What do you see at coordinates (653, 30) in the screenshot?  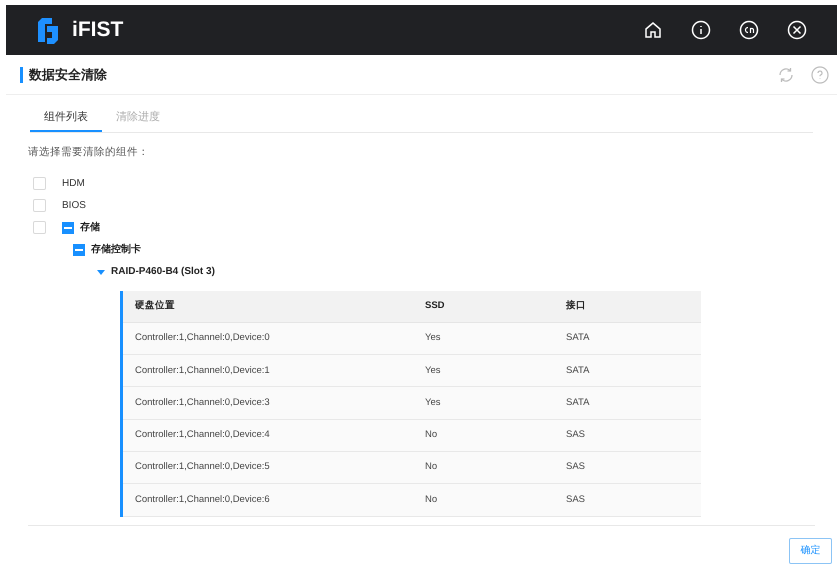 I see `home-icon` at bounding box center [653, 30].